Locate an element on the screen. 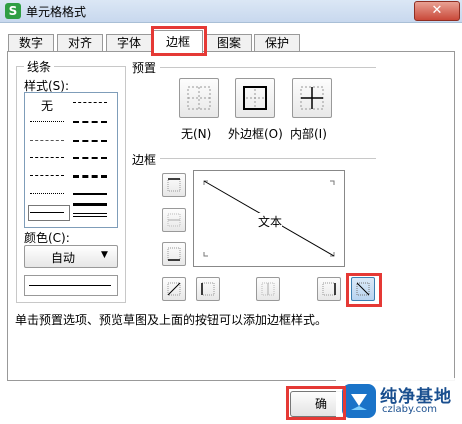  watermark-logo is located at coordinates (359, 401).